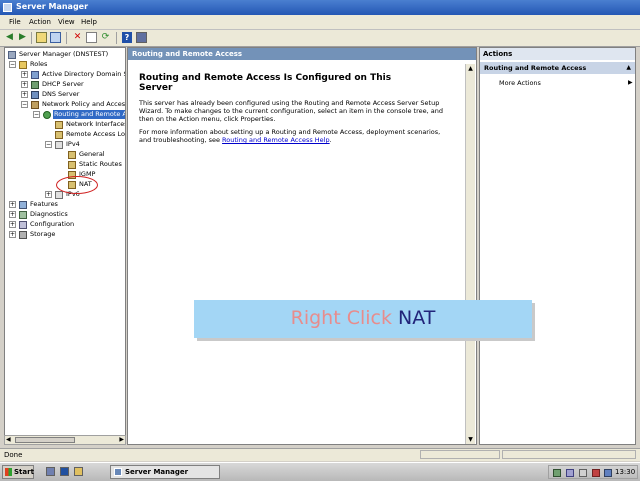  I want to click on toolbar: ◀ ▶ ✕ ⟳ ?, so click(320, 38).